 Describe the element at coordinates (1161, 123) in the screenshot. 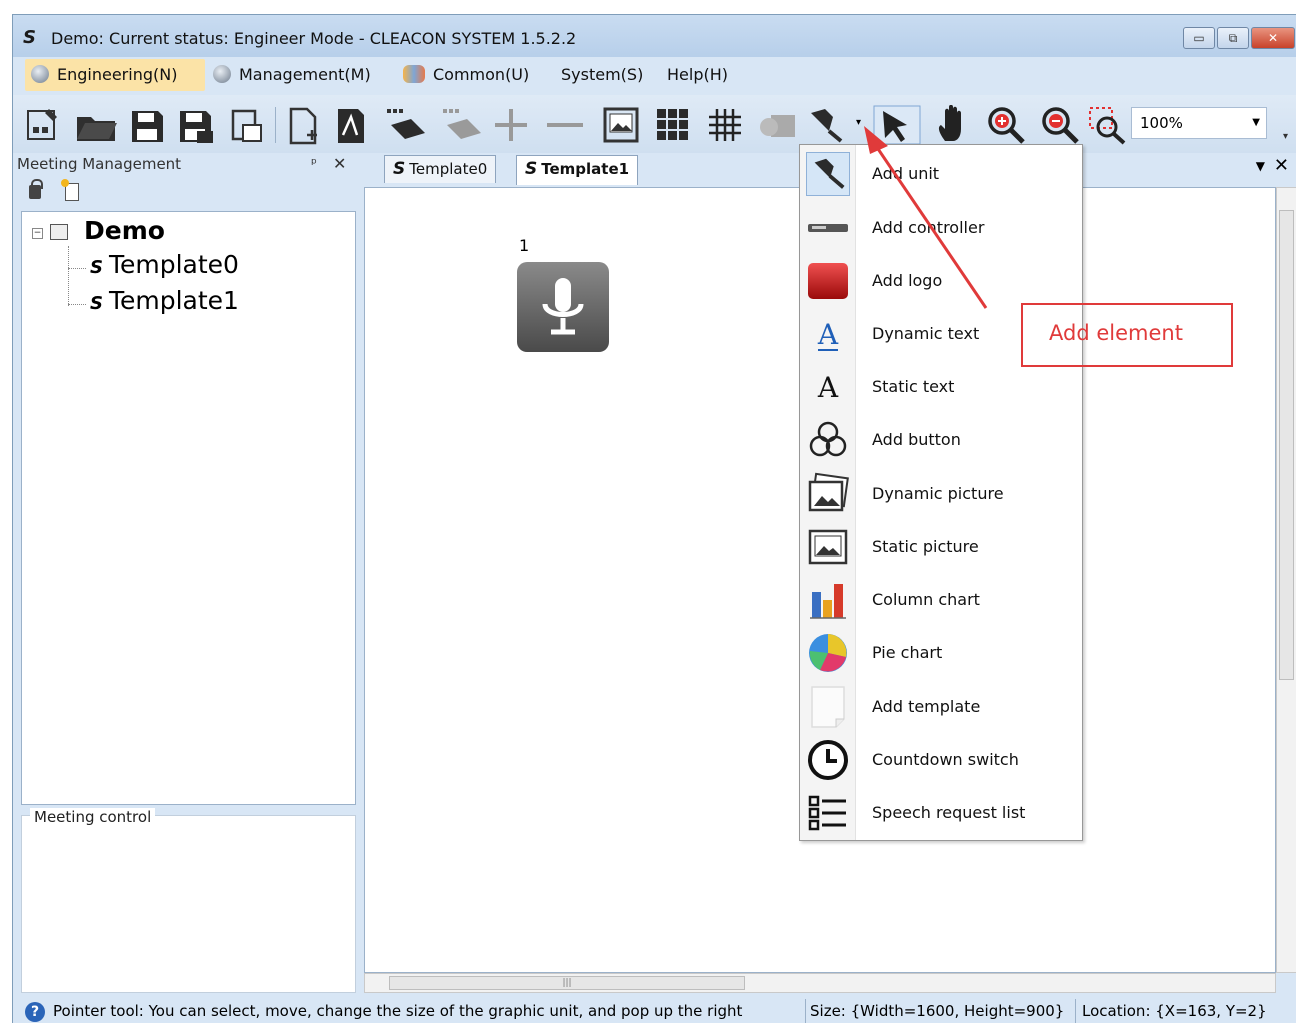

I see `zoom-level-value: 100%` at that location.